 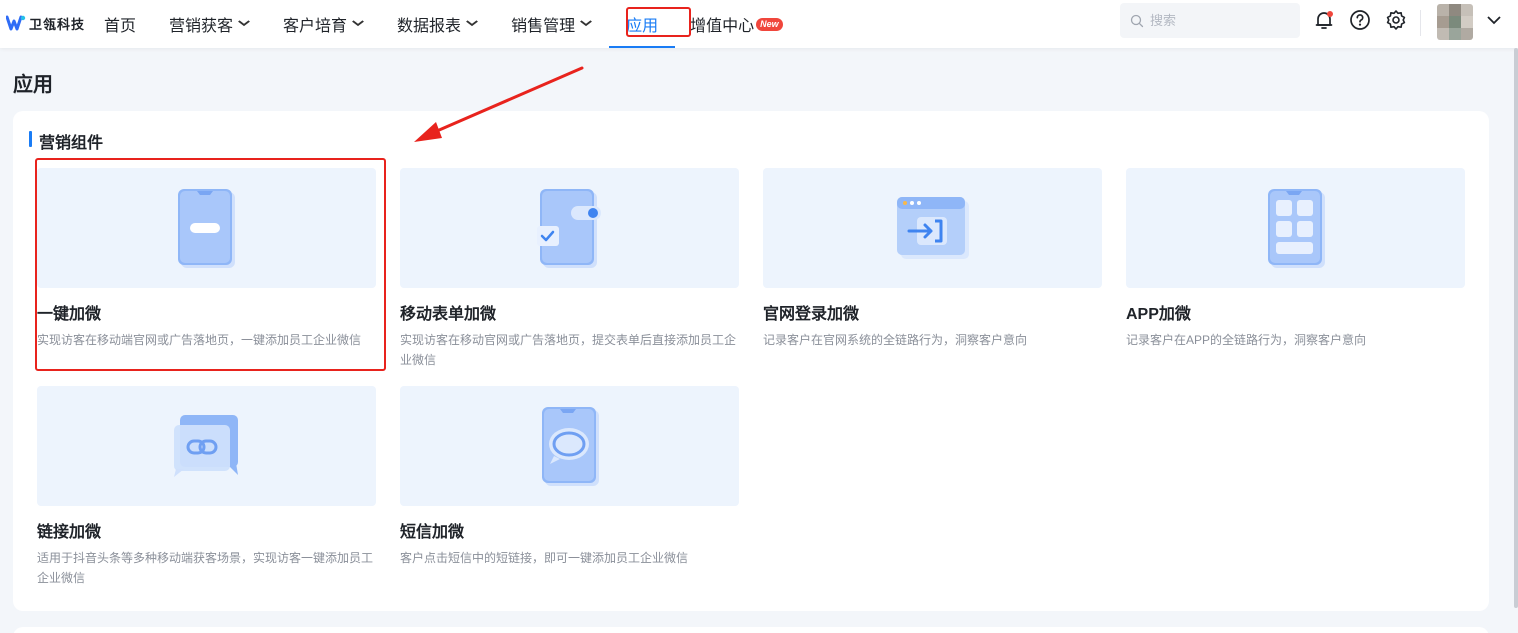 I want to click on sms-icon, so click(x=570, y=446).